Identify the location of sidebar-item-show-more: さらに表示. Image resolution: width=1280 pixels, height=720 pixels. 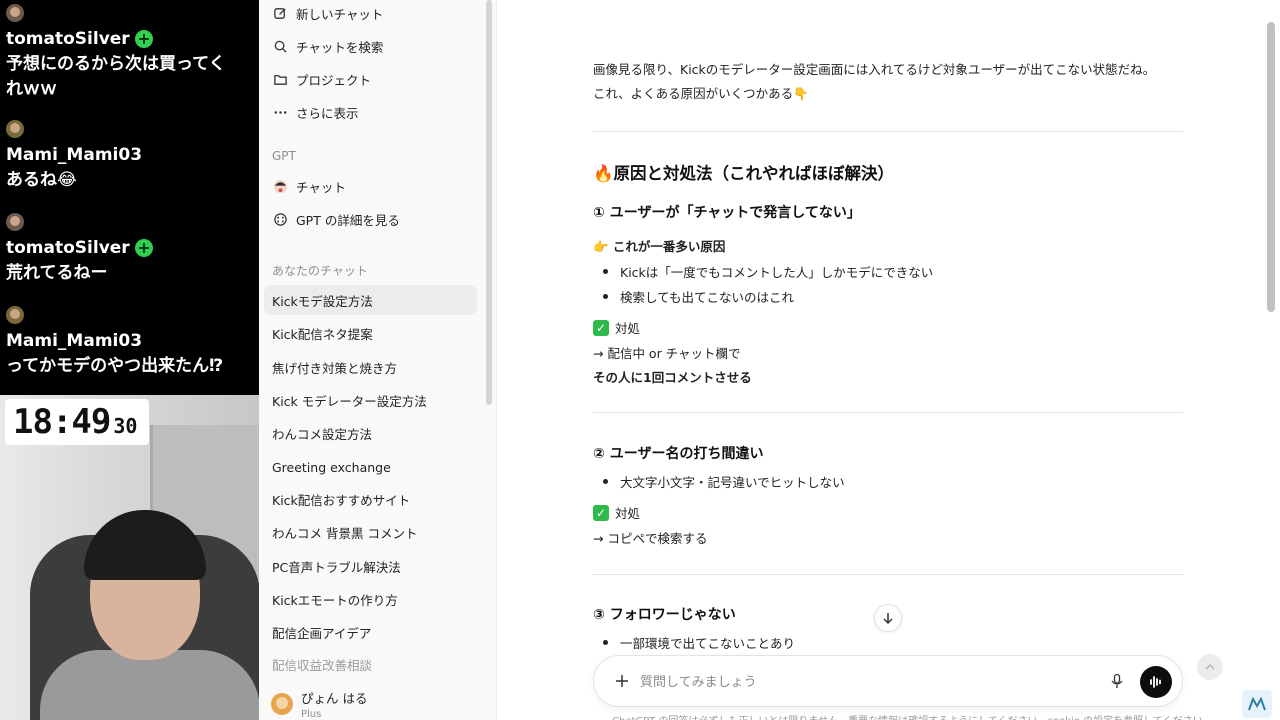
(370, 112).